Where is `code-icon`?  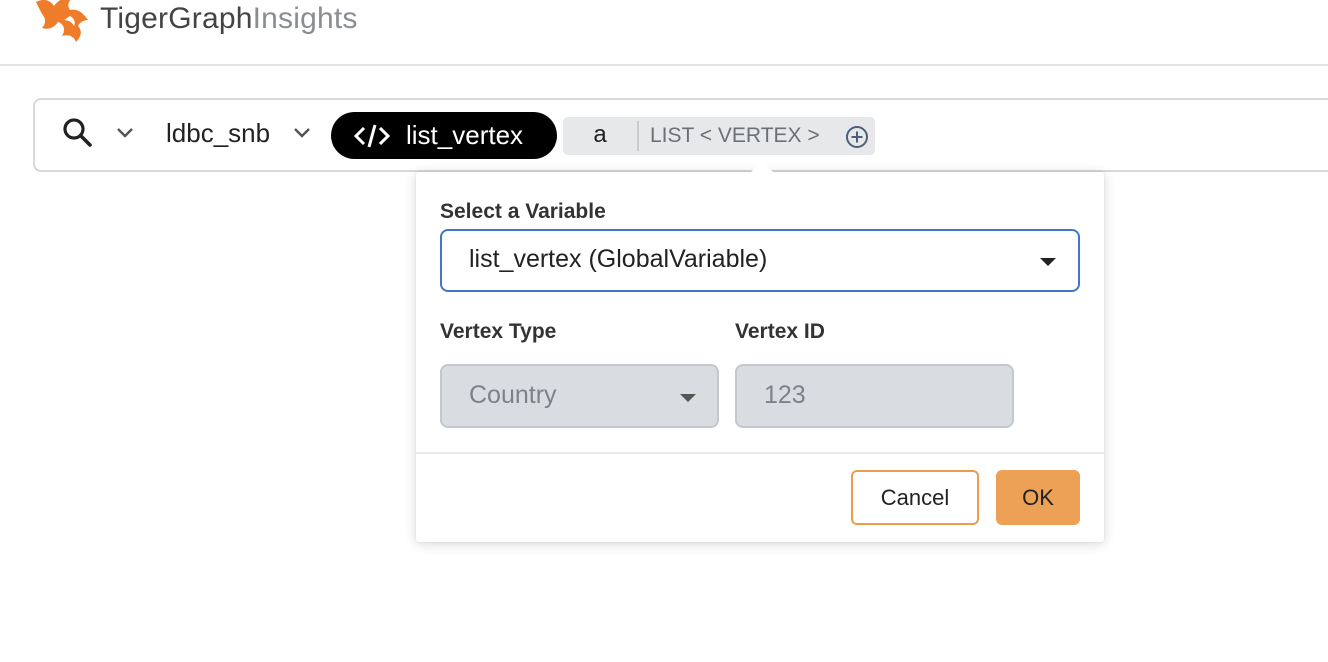 code-icon is located at coordinates (372, 136).